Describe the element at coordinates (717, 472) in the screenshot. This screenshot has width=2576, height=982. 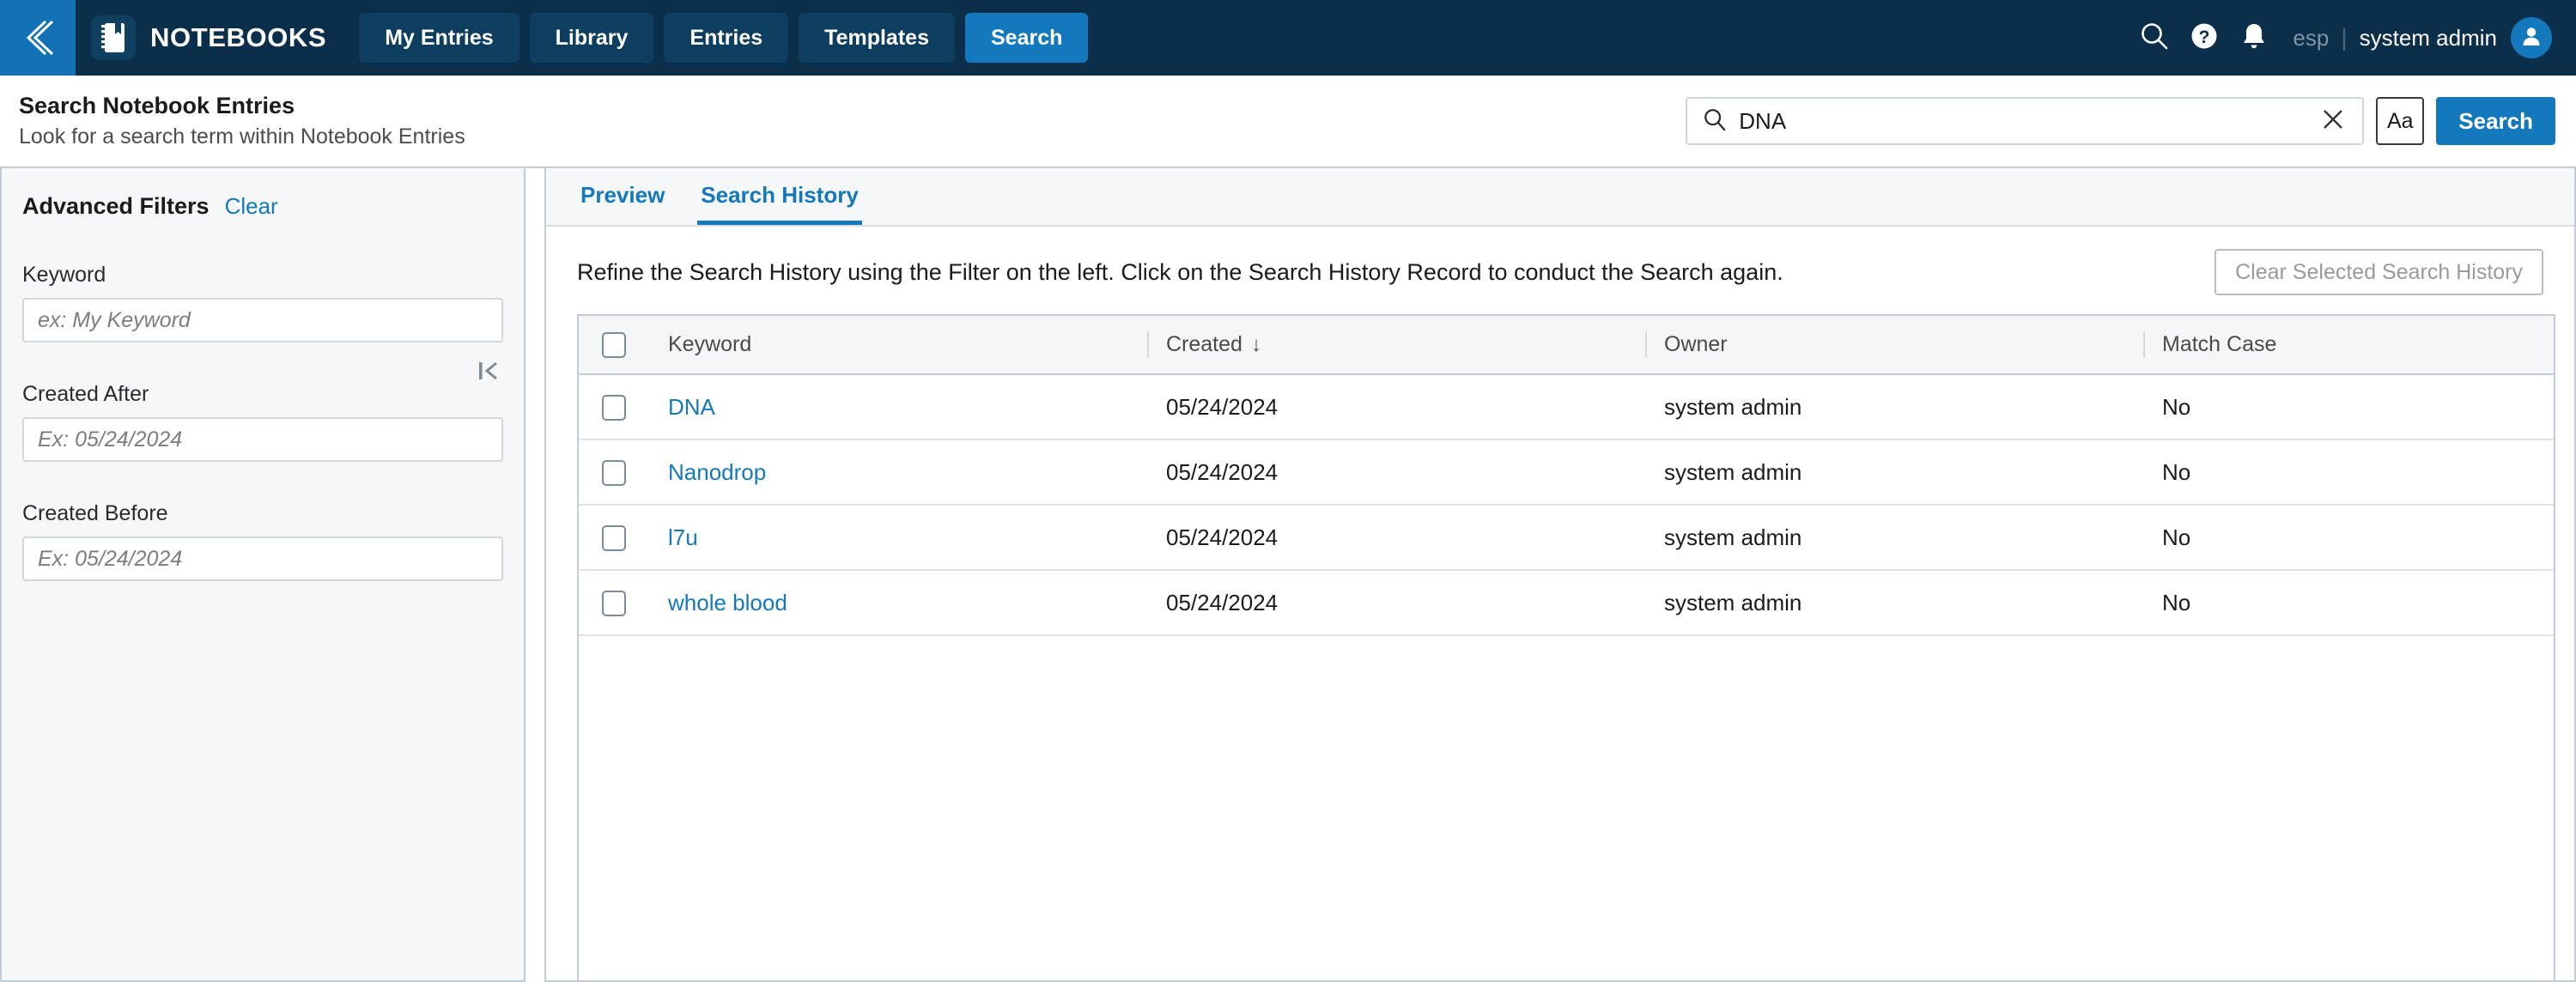
I see `keyword-link: Nanodrop` at that location.